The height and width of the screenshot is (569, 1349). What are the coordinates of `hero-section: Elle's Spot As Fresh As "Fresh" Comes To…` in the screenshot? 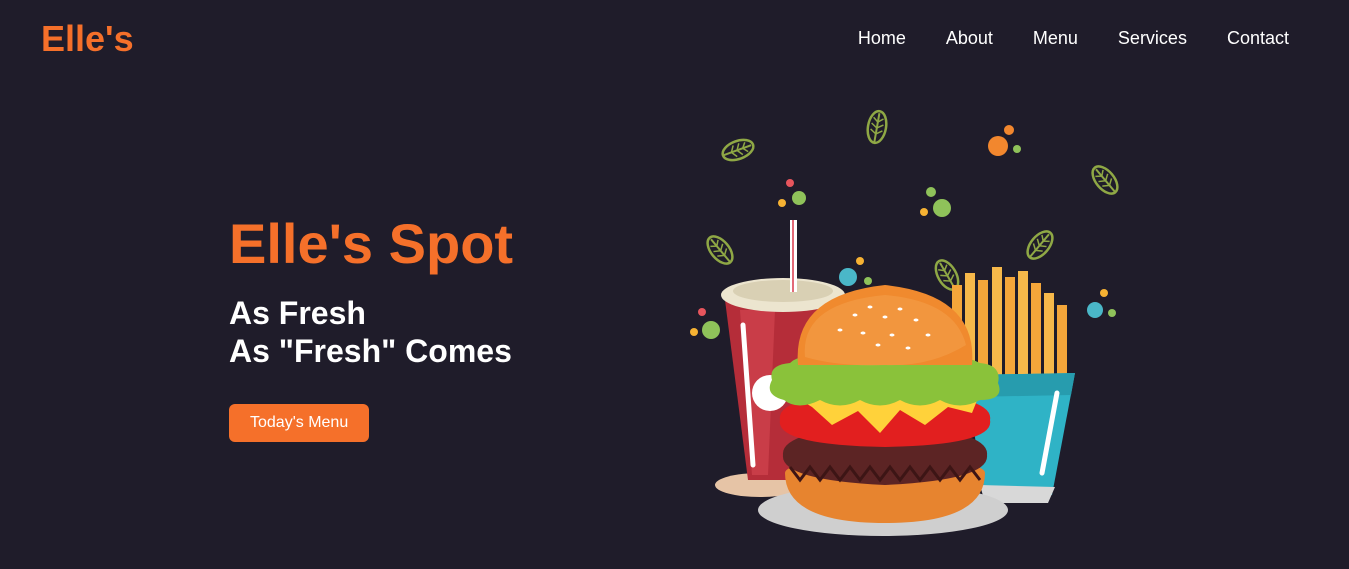 It's located at (371, 327).